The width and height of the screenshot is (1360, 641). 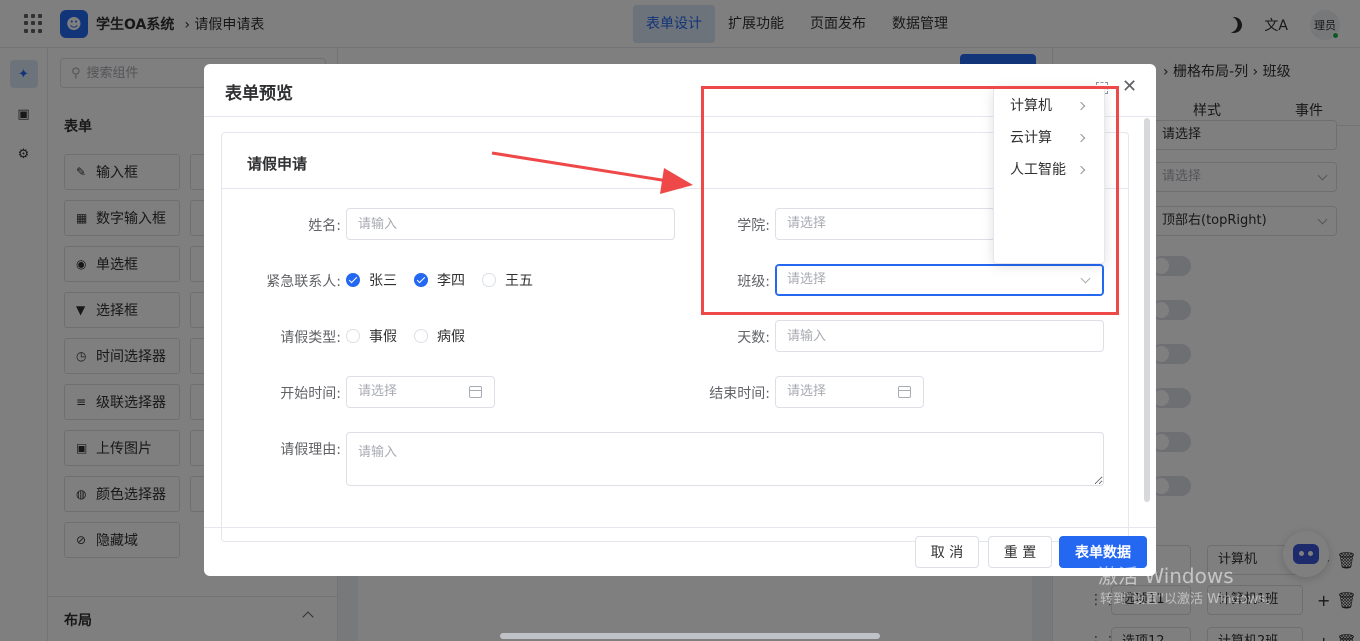 I want to click on windows-watermark: 激活 Windows, so click(x=1166, y=576).